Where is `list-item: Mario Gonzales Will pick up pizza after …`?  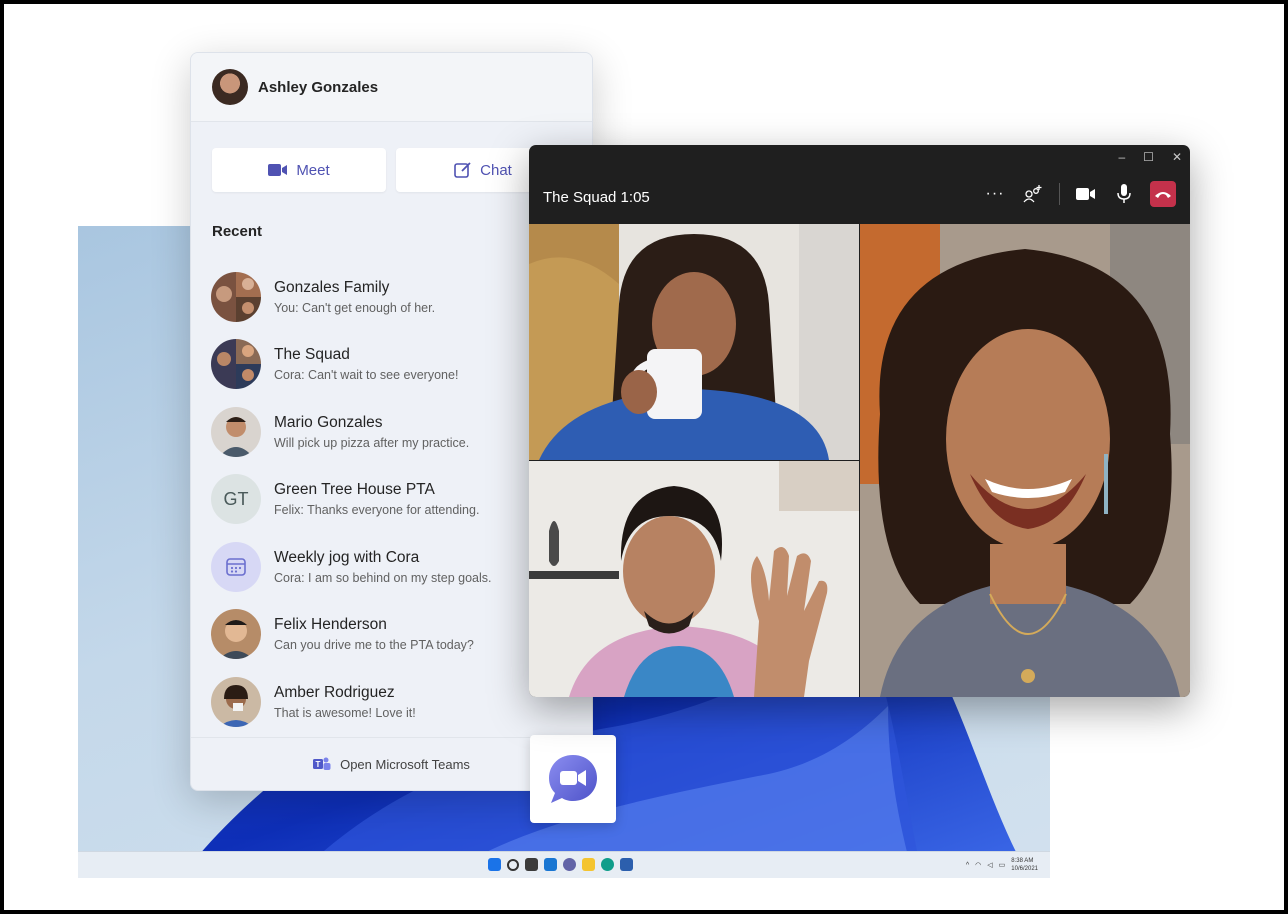
list-item: Mario Gonzales Will pick up pizza after … is located at coordinates (391, 432).